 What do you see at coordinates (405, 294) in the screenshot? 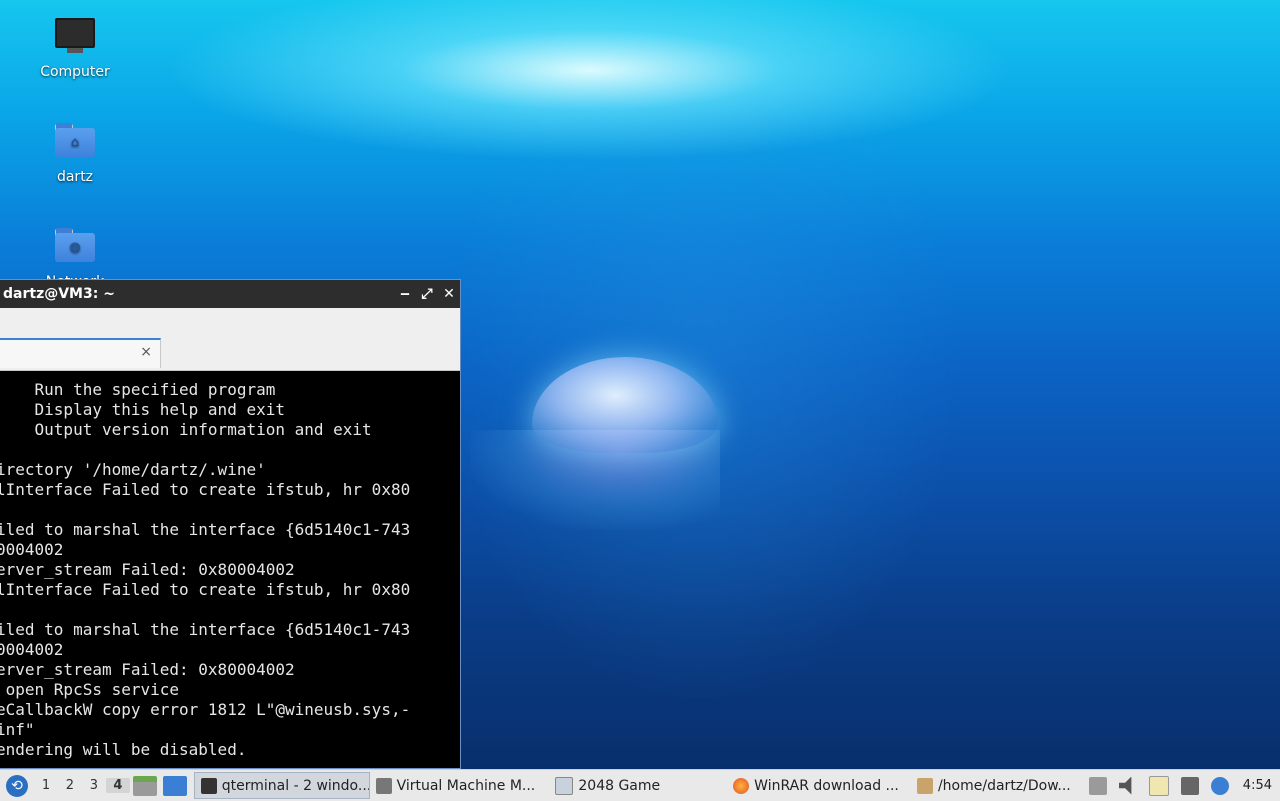
I see `minimize-button: ‒` at bounding box center [405, 294].